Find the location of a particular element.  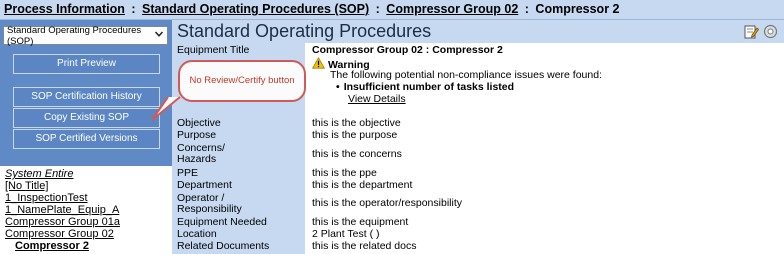

field-label-purpose: Purpose is located at coordinates (197, 135).